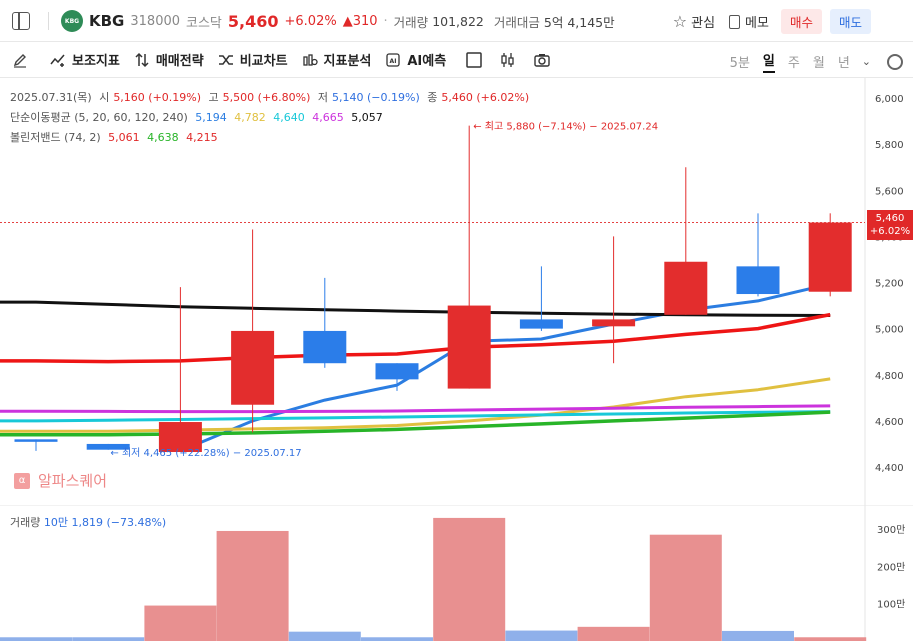 This screenshot has height=641, width=913. What do you see at coordinates (360, 21) in the screenshot?
I see `change-amount: ▲310` at bounding box center [360, 21].